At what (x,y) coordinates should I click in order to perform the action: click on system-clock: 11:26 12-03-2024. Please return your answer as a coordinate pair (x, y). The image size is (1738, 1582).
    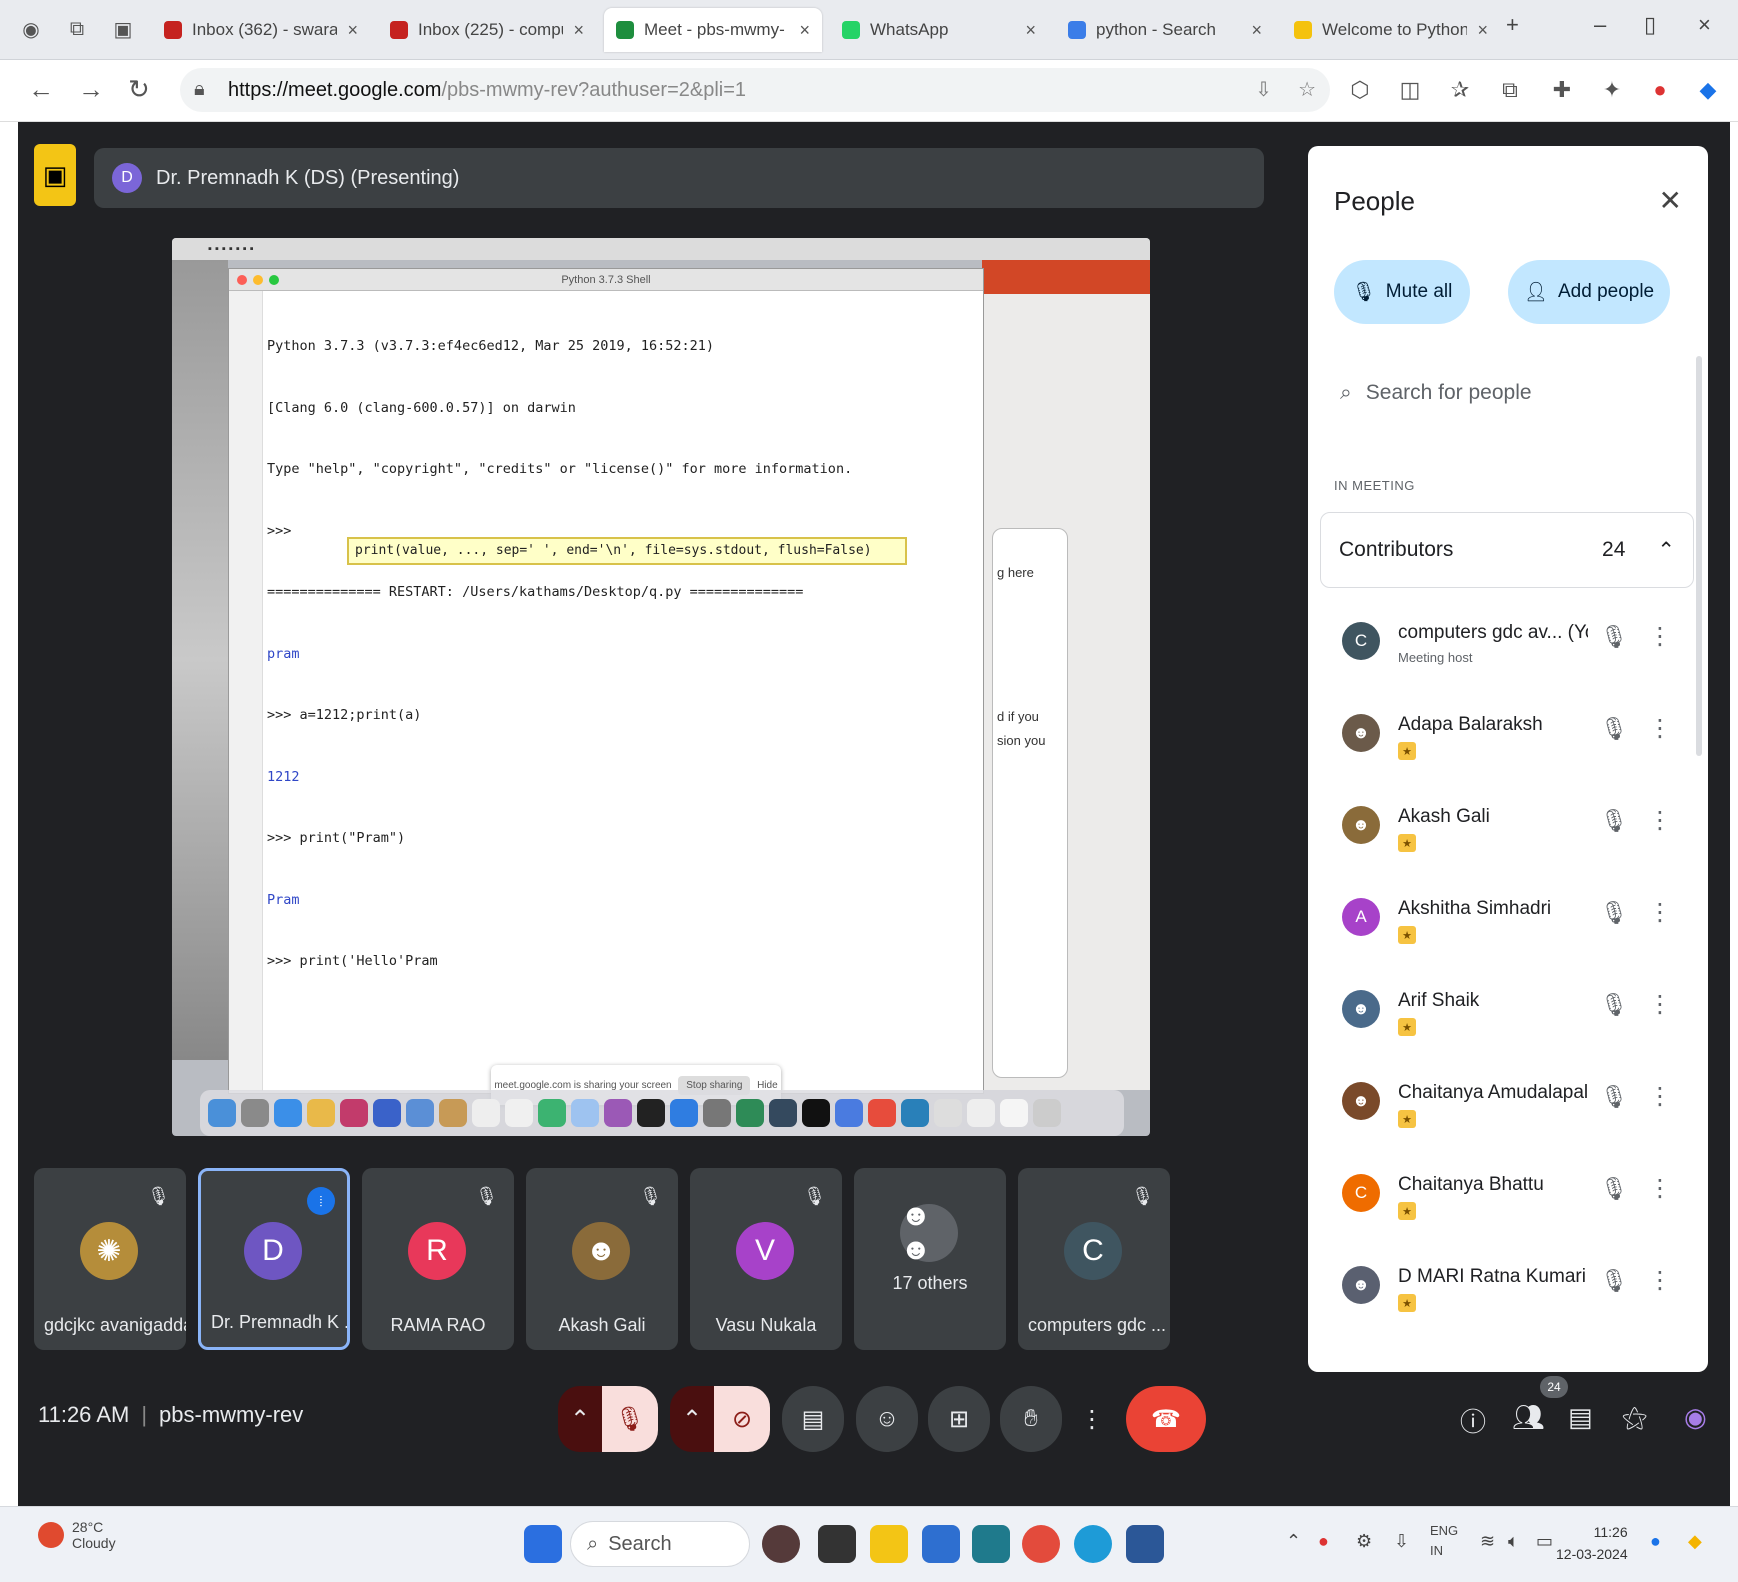
    Looking at the image, I should click on (1592, 1543).